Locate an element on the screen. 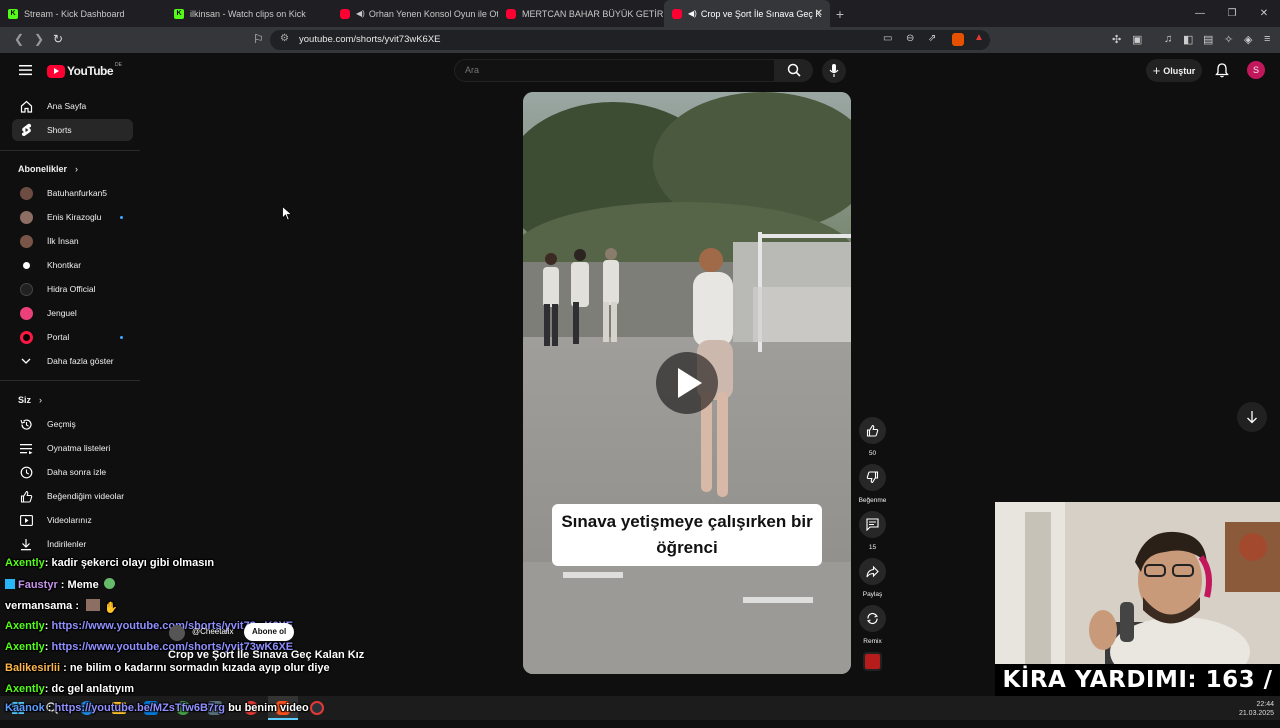 The height and width of the screenshot is (728, 1280). browser-tab: Kilkinsan - Watch clips on Kick is located at coordinates (249, 13).